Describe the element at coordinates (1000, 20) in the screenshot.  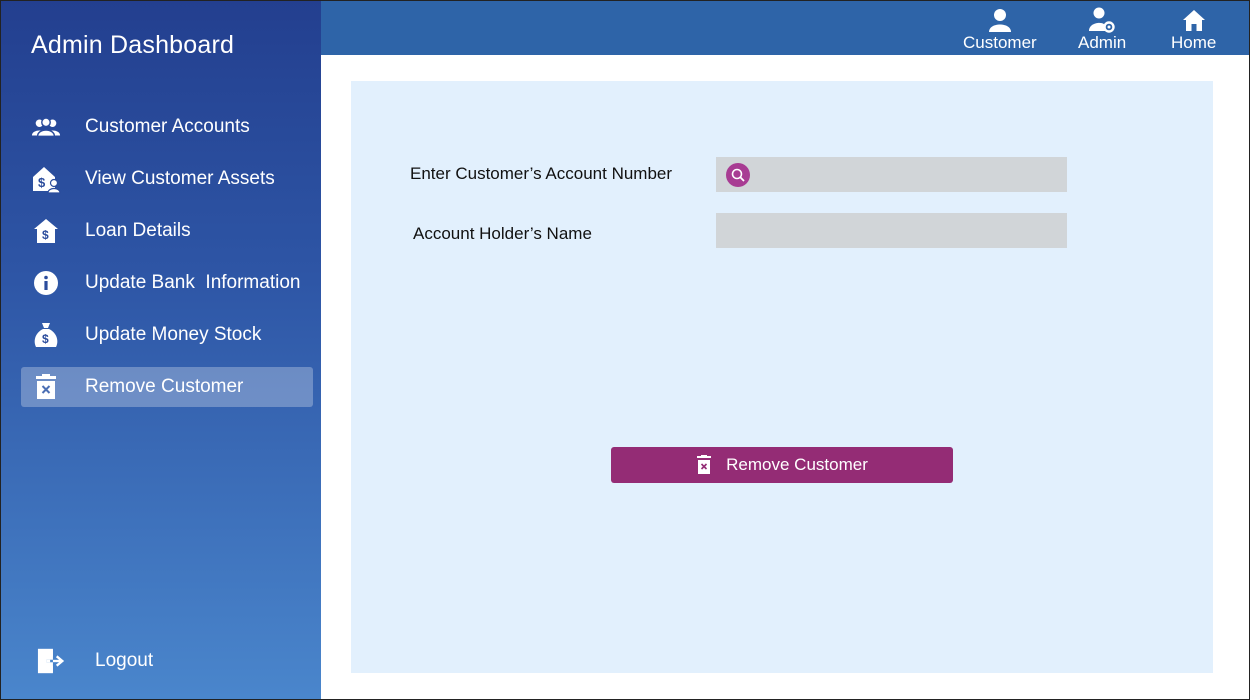
I see `user-icon` at that location.